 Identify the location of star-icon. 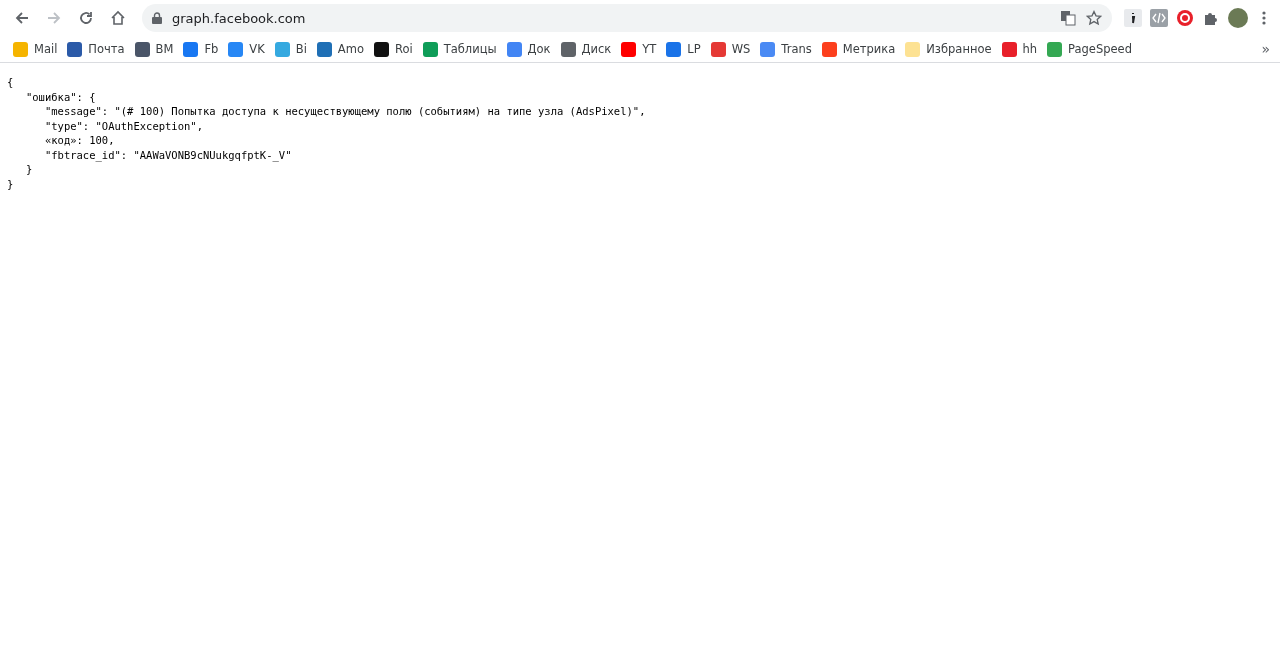
(1094, 18).